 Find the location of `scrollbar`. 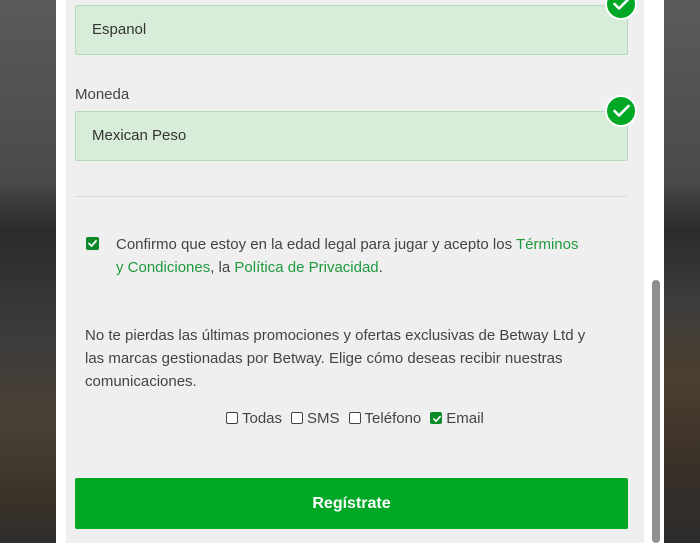

scrollbar is located at coordinates (656, 271).